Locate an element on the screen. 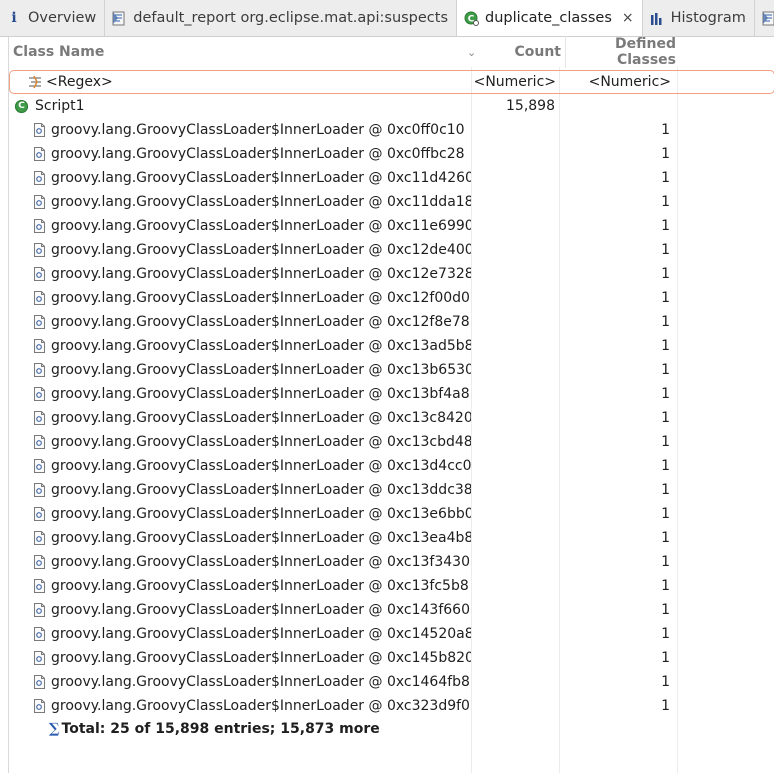  regex-filter-input: <Regex> is located at coordinates (79, 82).